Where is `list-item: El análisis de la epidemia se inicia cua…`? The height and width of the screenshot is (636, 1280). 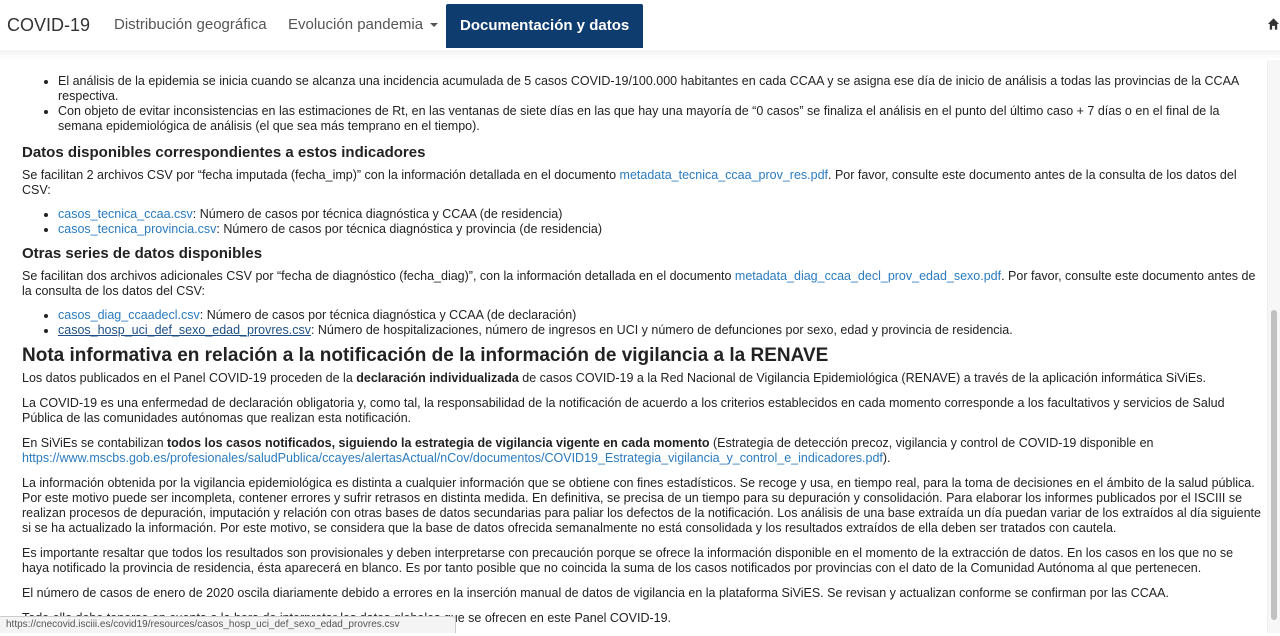
list-item: El análisis de la epidemia se inicia cua… is located at coordinates (660, 89).